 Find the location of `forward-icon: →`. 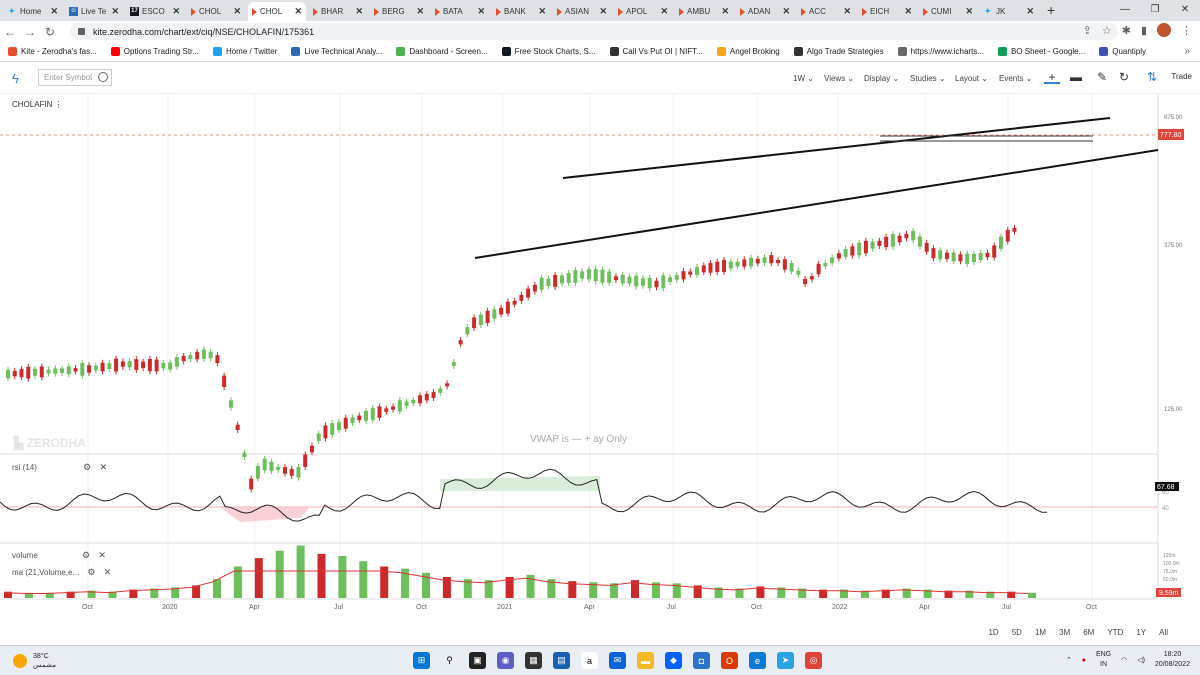

forward-icon: → is located at coordinates (30, 32).